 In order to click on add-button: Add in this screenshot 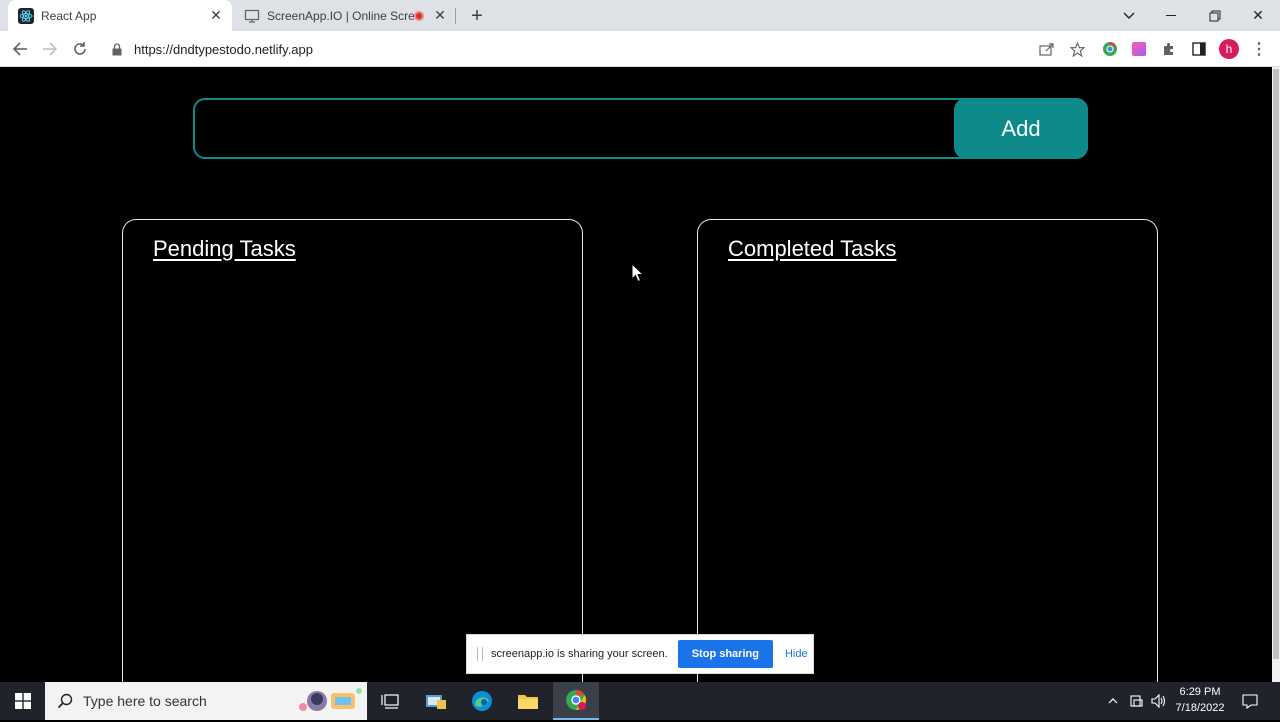, I will do `click(1021, 128)`.